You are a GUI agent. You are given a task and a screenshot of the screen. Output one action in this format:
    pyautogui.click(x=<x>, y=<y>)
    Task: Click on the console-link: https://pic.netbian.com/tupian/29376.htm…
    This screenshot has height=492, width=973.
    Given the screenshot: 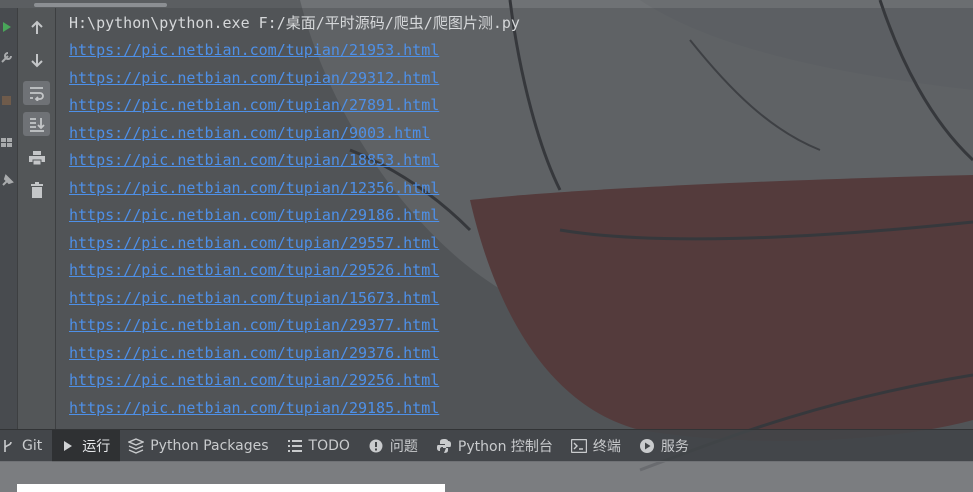 What is the action you would take?
    pyautogui.click(x=254, y=353)
    